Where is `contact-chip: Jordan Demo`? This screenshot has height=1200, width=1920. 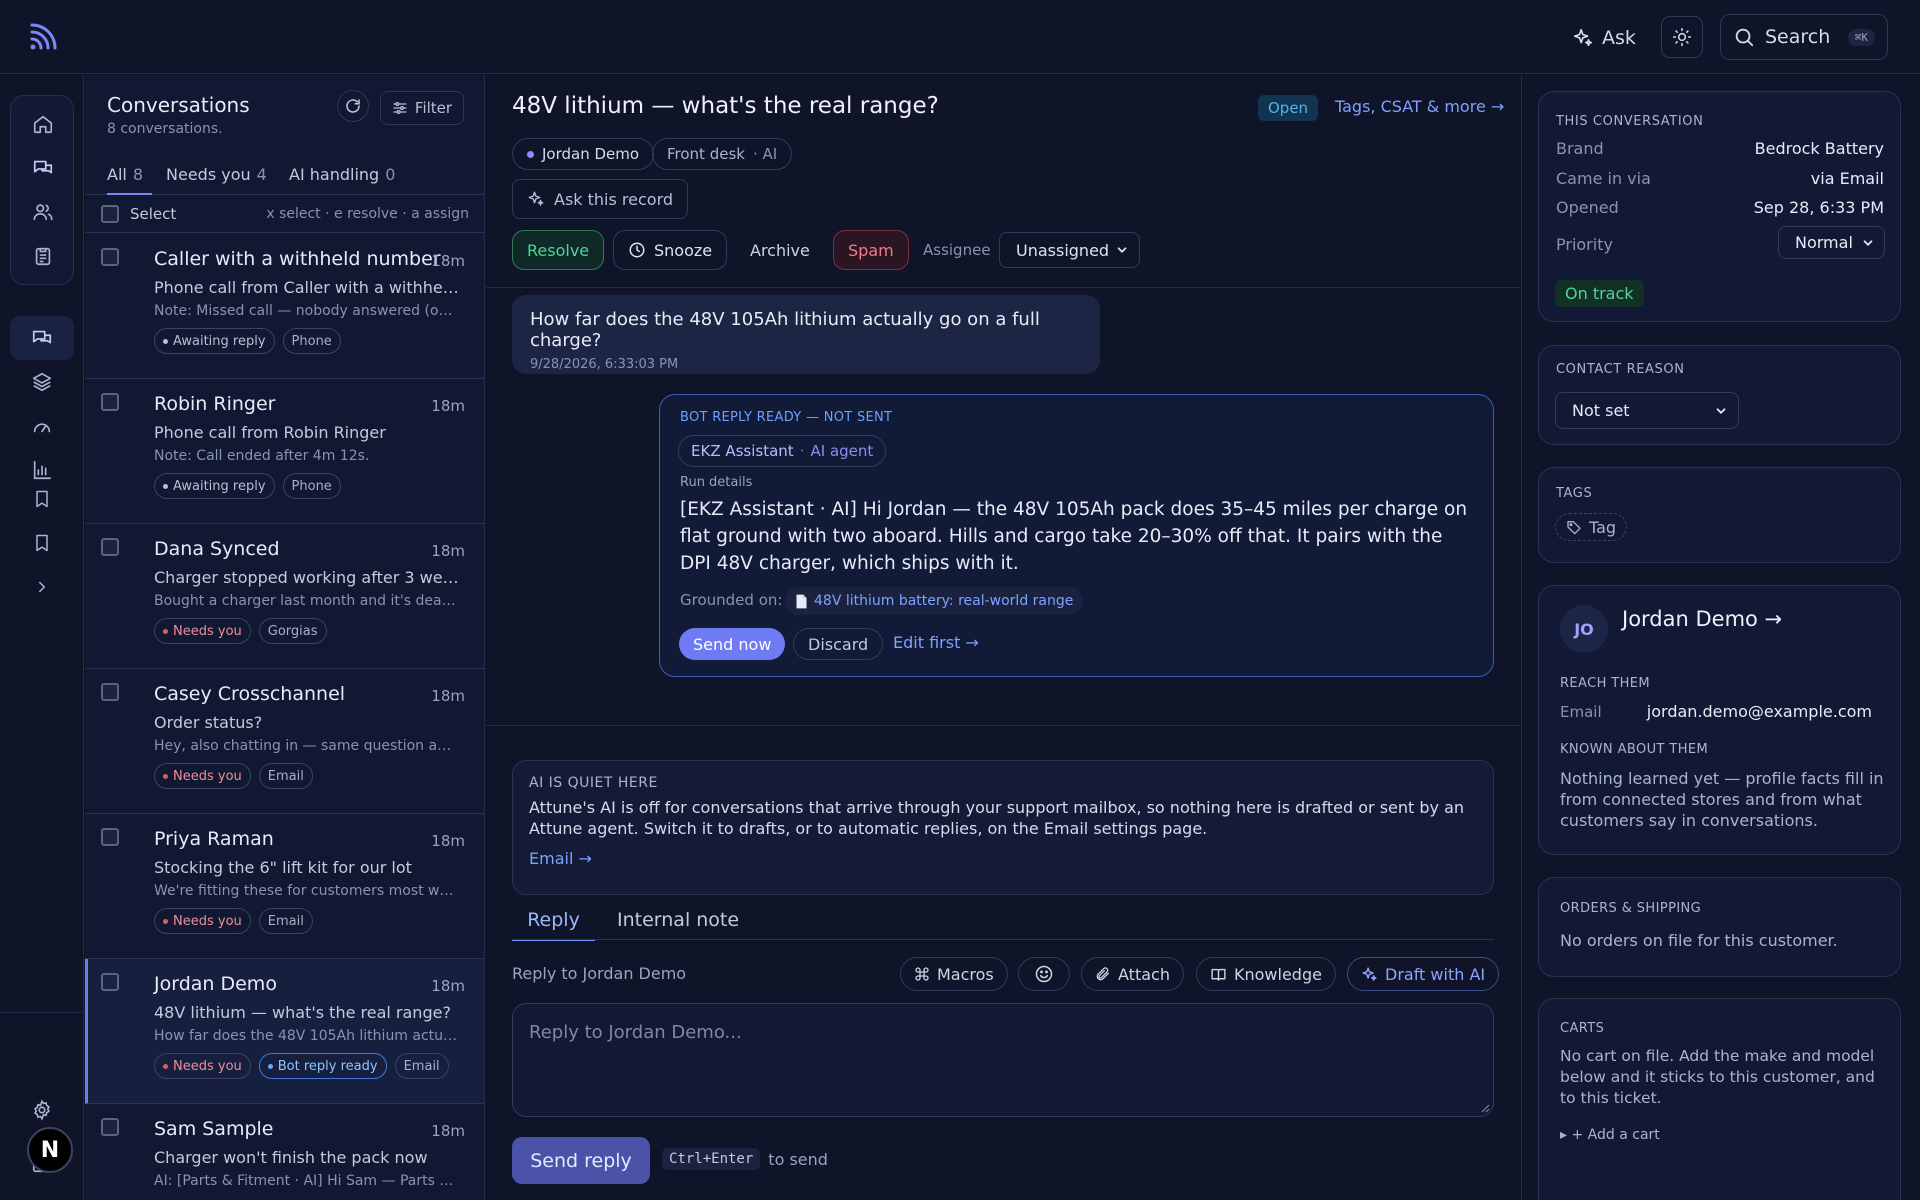
contact-chip: Jordan Demo is located at coordinates (583, 154).